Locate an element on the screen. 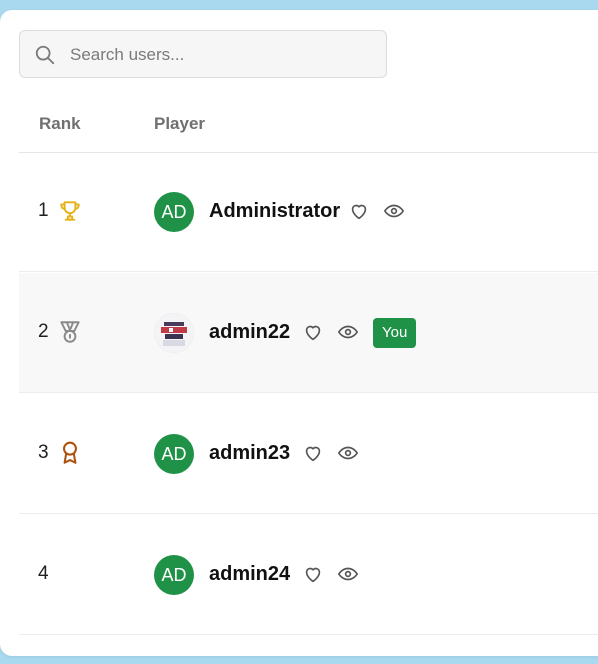 This screenshot has width=598, height=664. player-column-header: Player is located at coordinates (180, 123).